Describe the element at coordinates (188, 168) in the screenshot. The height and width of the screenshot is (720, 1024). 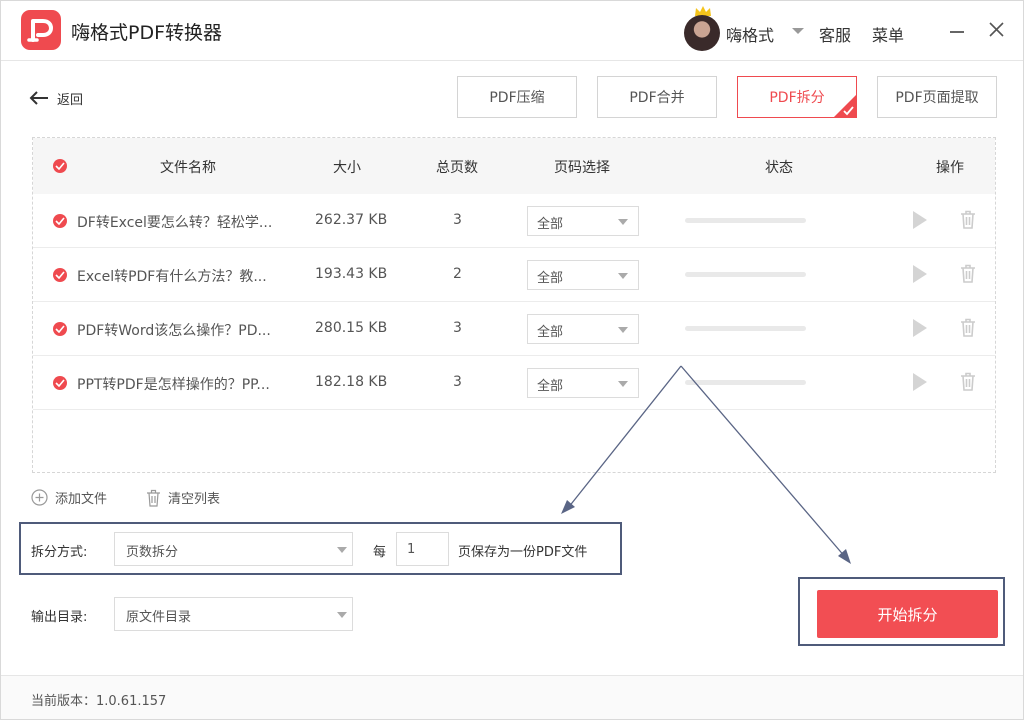
I see `header-file-name: 文件名称` at that location.